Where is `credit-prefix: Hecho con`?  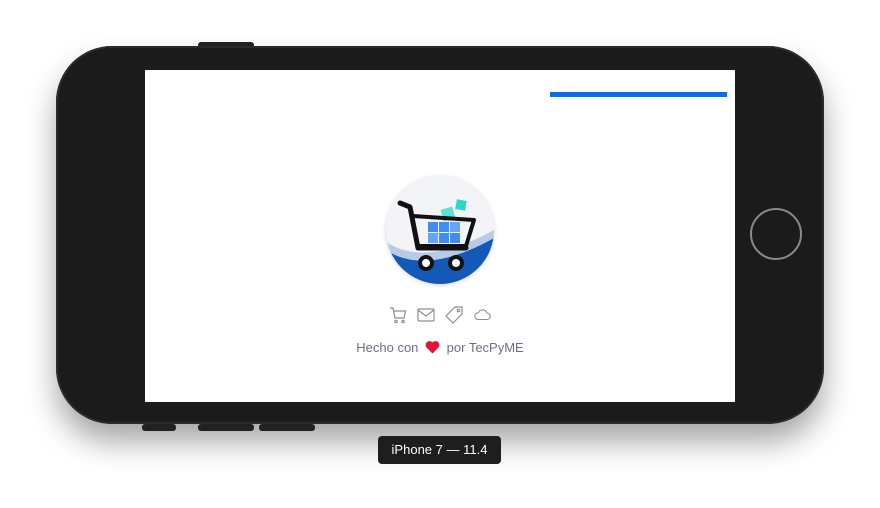
credit-prefix: Hecho con is located at coordinates (387, 347).